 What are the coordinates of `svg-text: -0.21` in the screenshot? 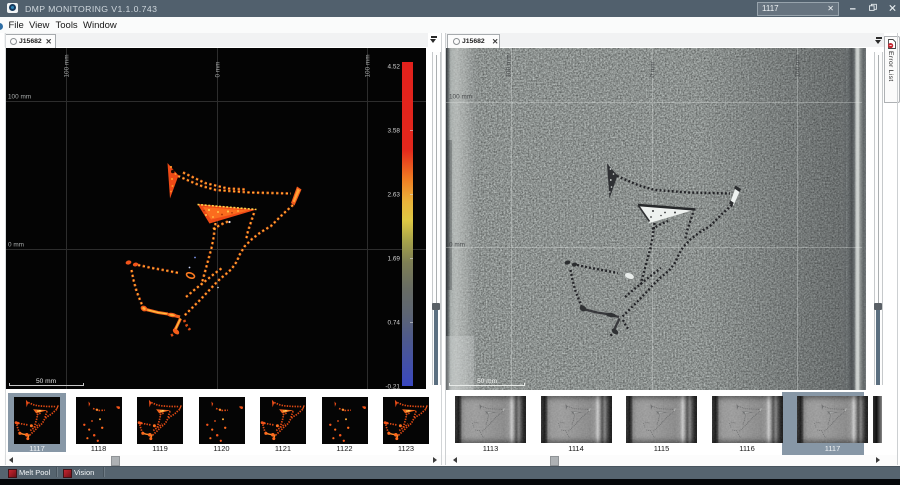 It's located at (392, 386).